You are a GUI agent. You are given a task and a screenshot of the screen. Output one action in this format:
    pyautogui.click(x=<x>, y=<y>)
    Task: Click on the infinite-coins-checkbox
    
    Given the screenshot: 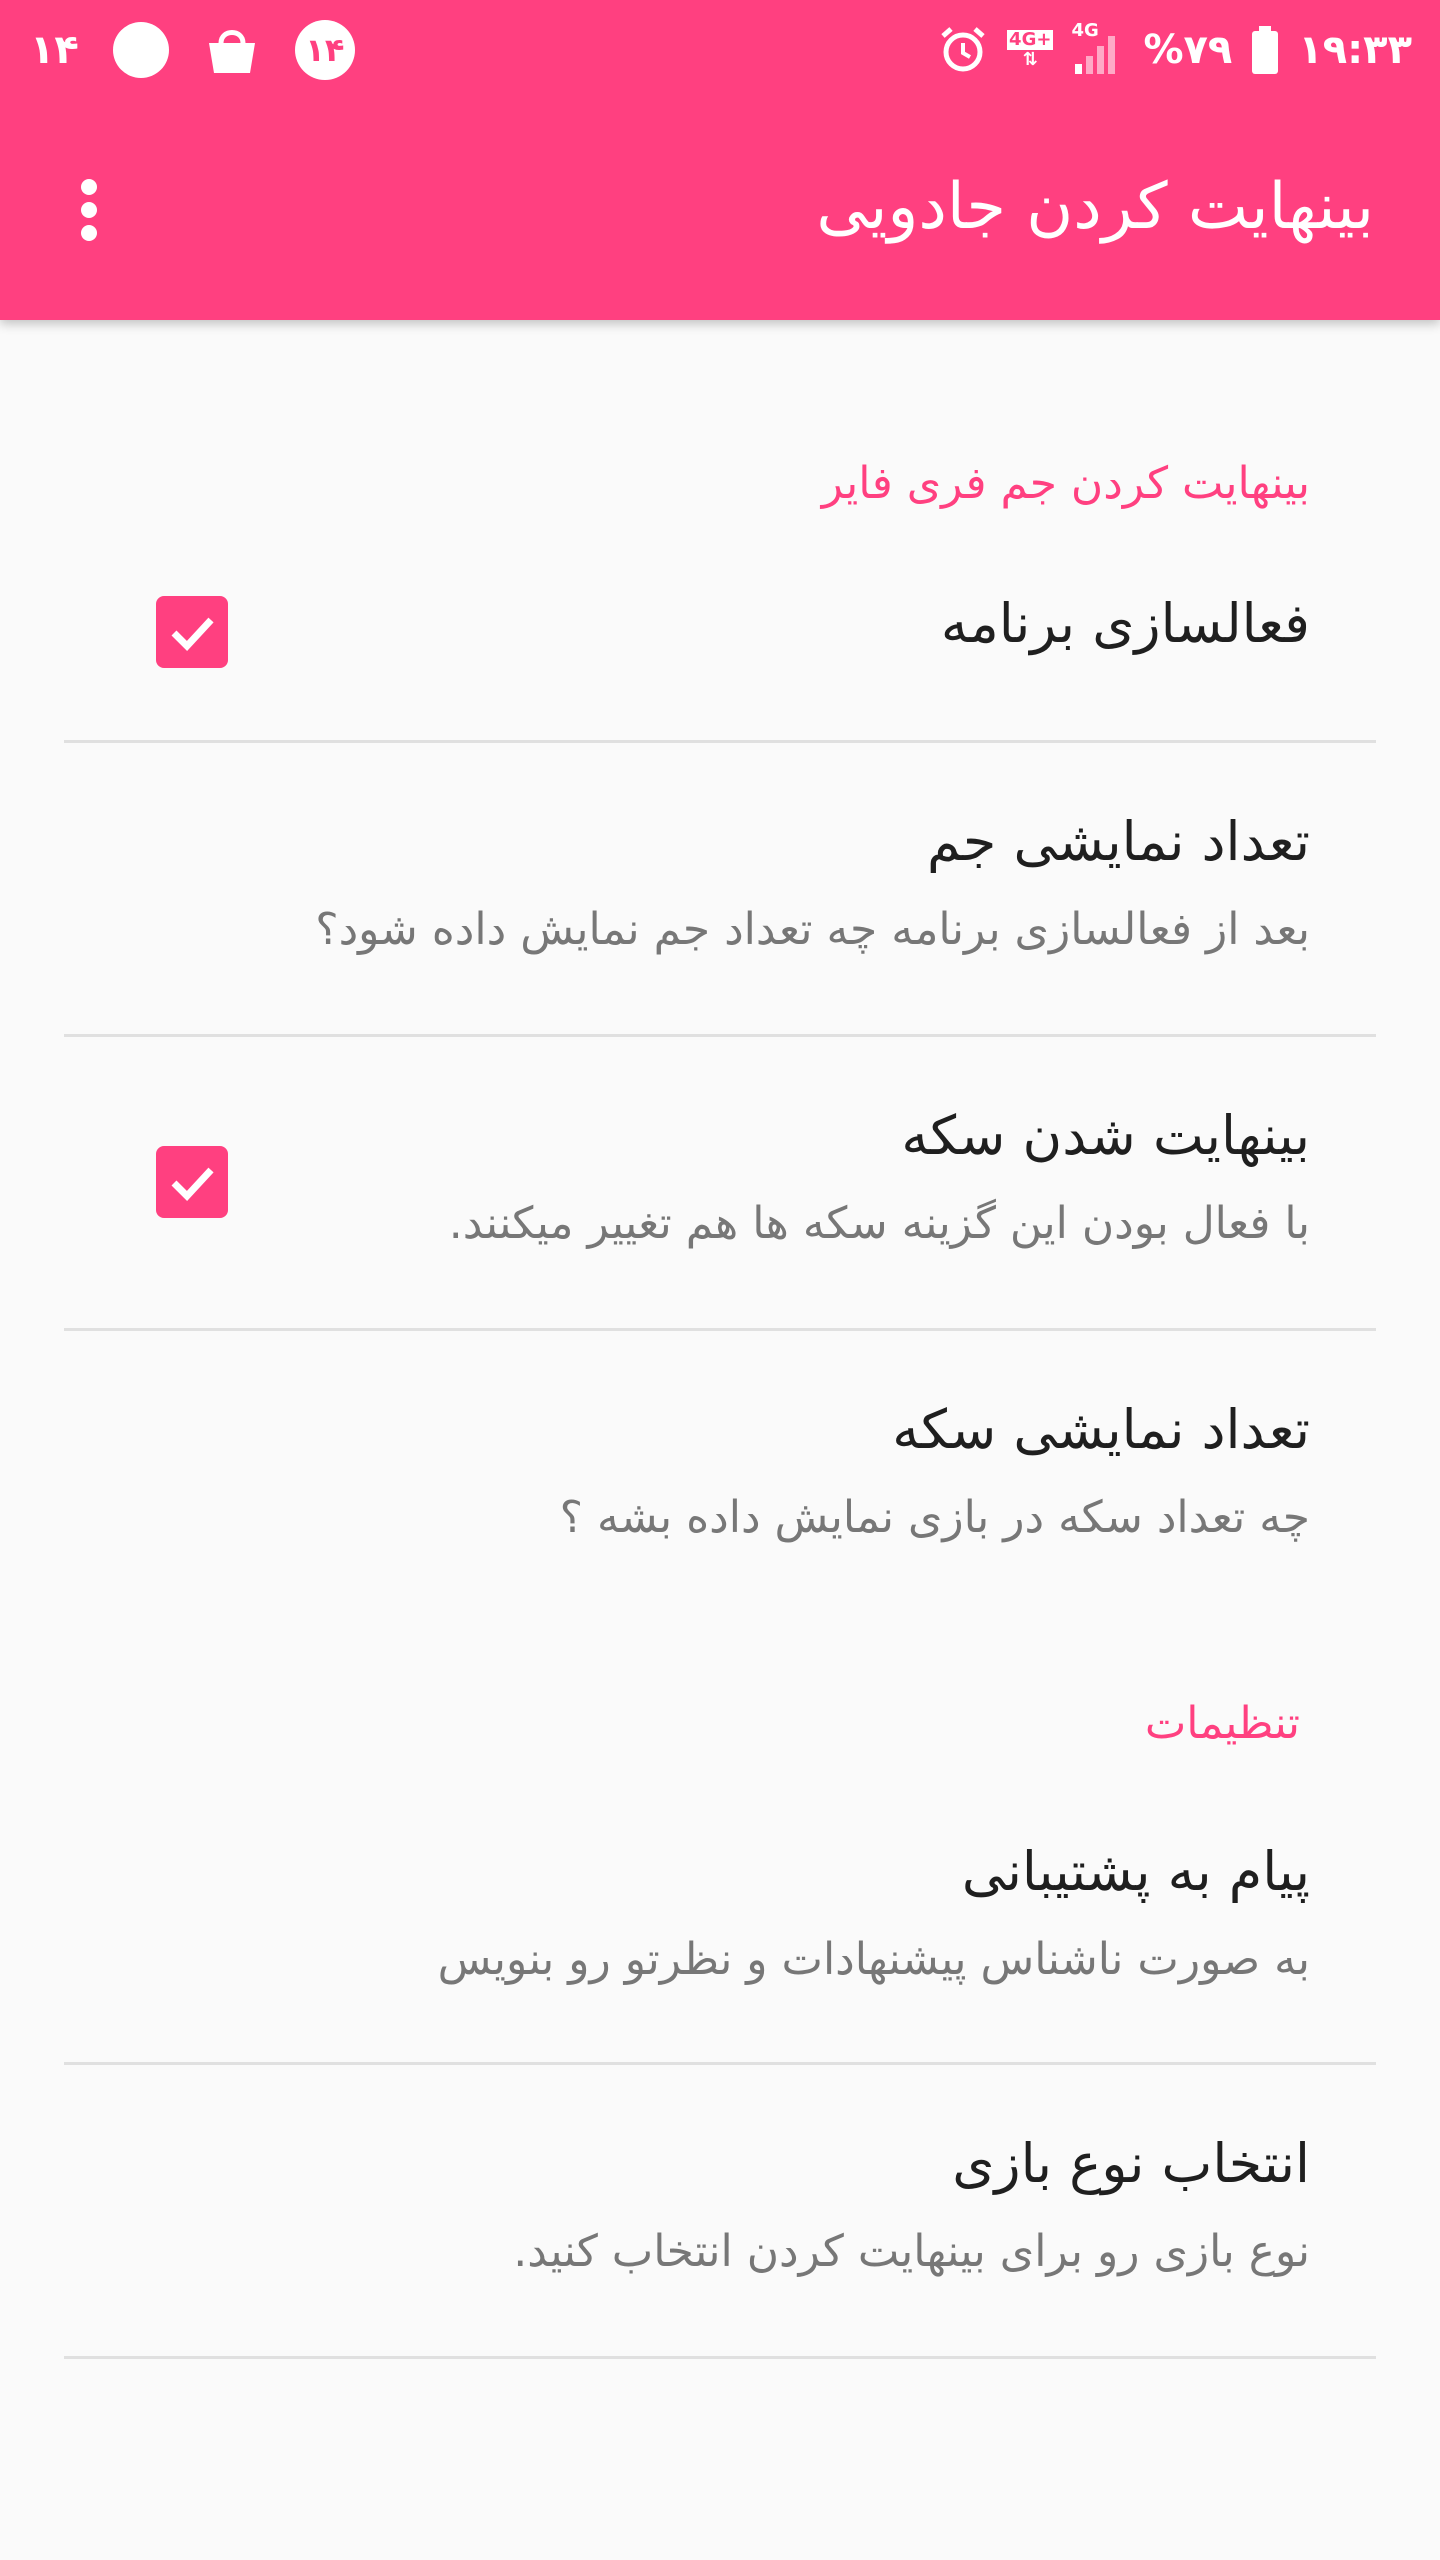 What is the action you would take?
    pyautogui.click(x=192, y=1182)
    